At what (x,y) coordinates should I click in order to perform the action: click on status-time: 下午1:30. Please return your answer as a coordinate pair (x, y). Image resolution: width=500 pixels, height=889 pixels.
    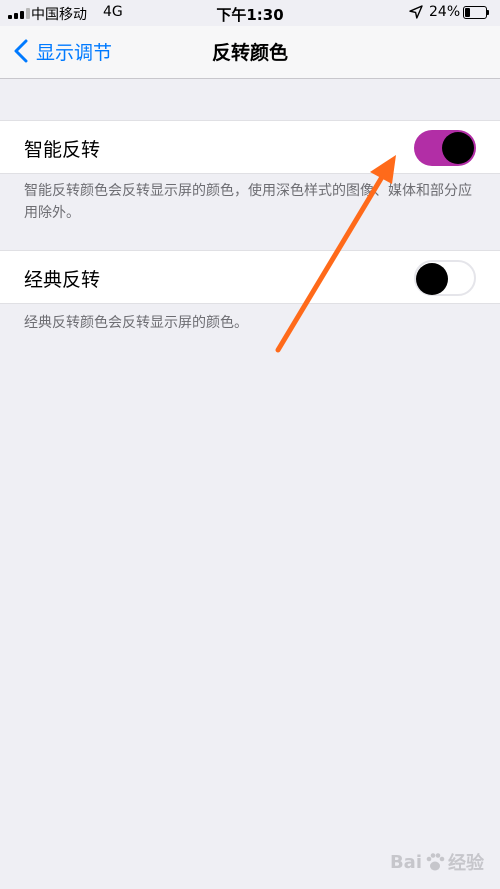
    Looking at the image, I should click on (250, 15).